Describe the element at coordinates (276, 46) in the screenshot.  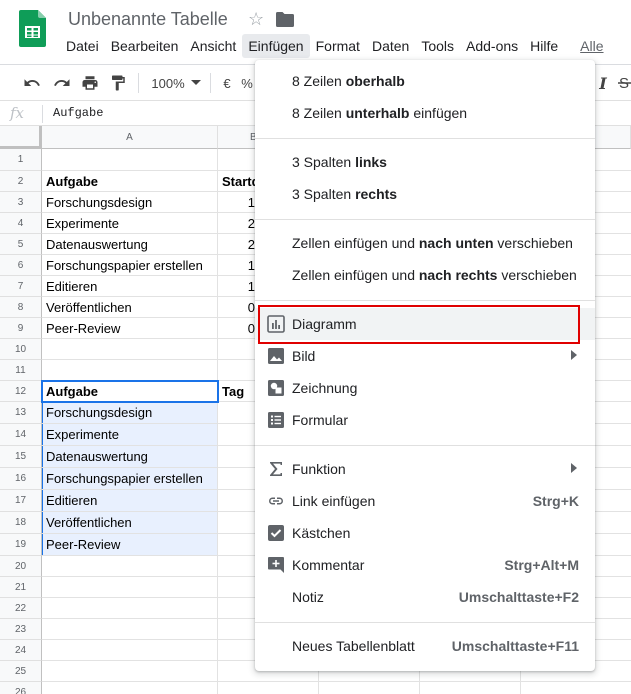
I see `menu-einfuegen: Einfügen` at that location.